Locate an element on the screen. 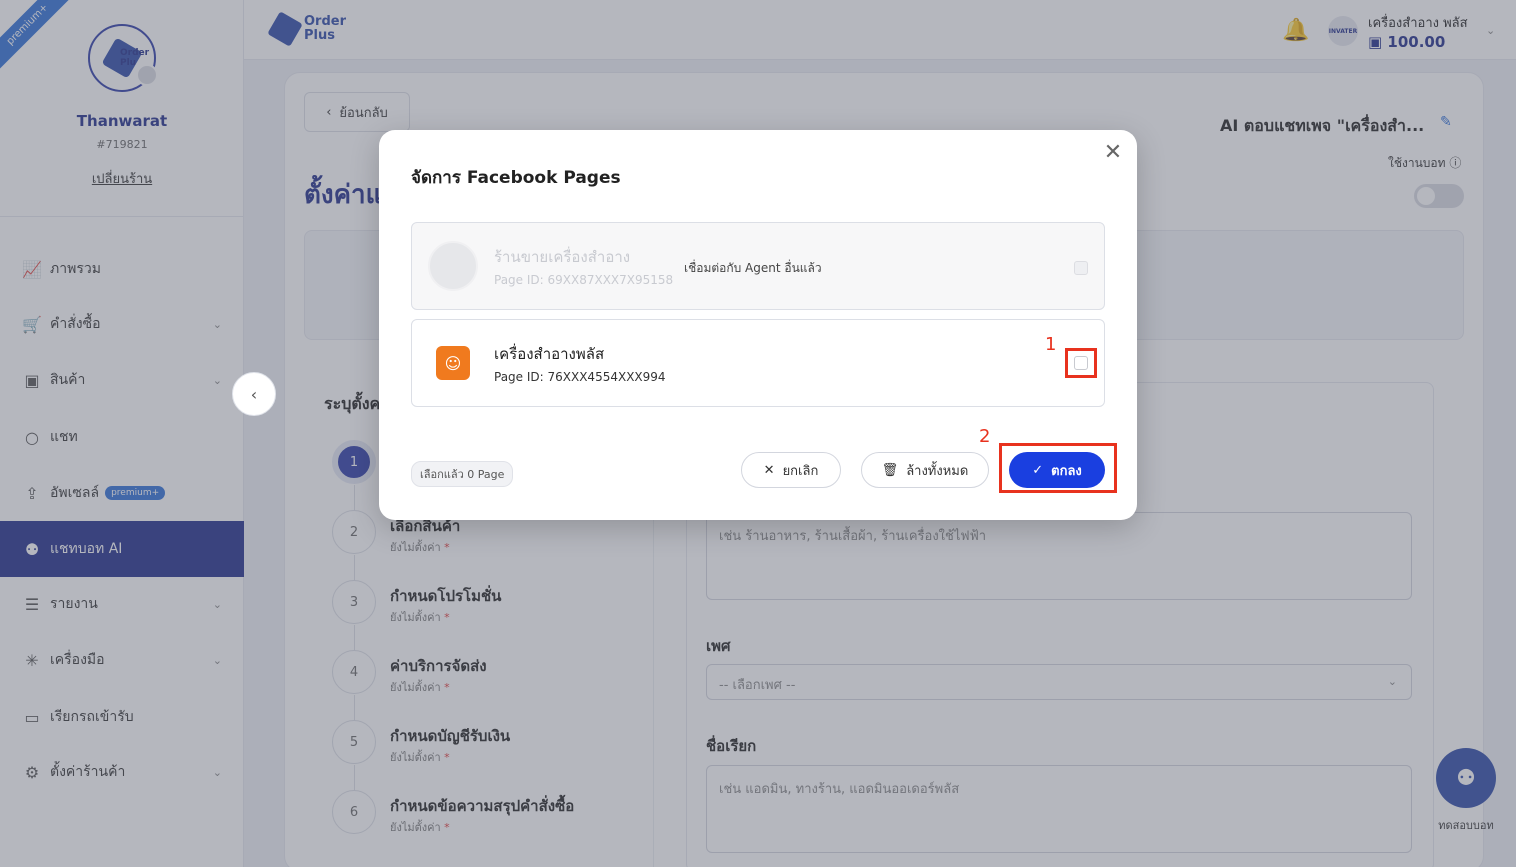 The image size is (1516, 867). modal-title: จัดการ Facebook Pages is located at coordinates (516, 178).